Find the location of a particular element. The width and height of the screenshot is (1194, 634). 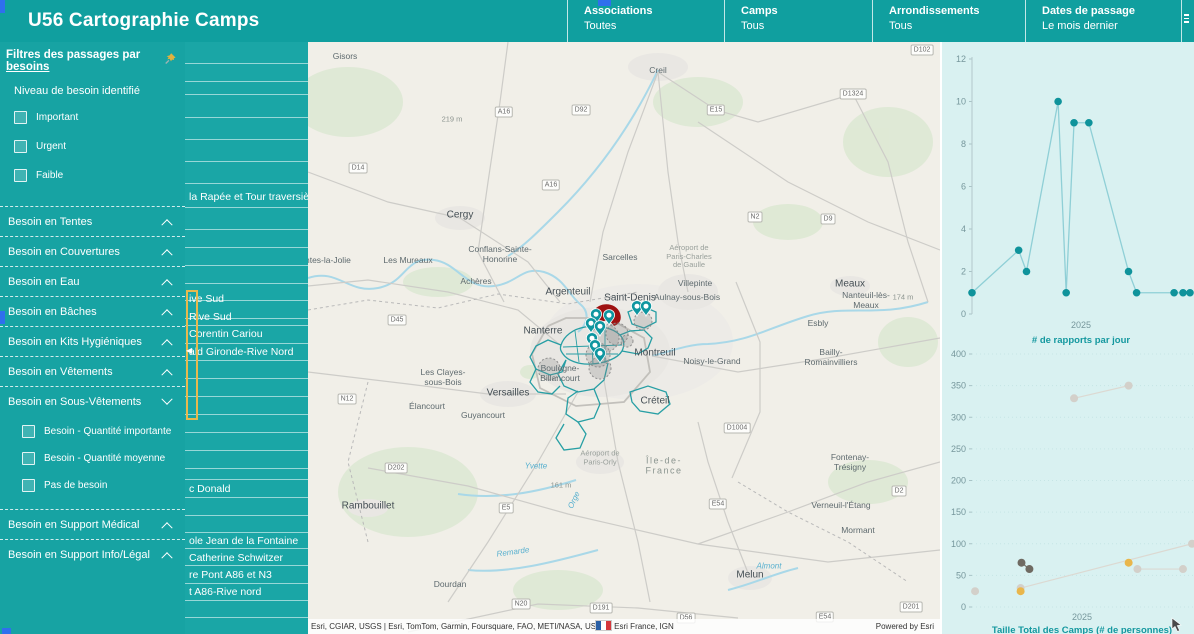

filter-dates-de-passage: Dates de passage Le mois dernier is located at coordinates (1103, 21).